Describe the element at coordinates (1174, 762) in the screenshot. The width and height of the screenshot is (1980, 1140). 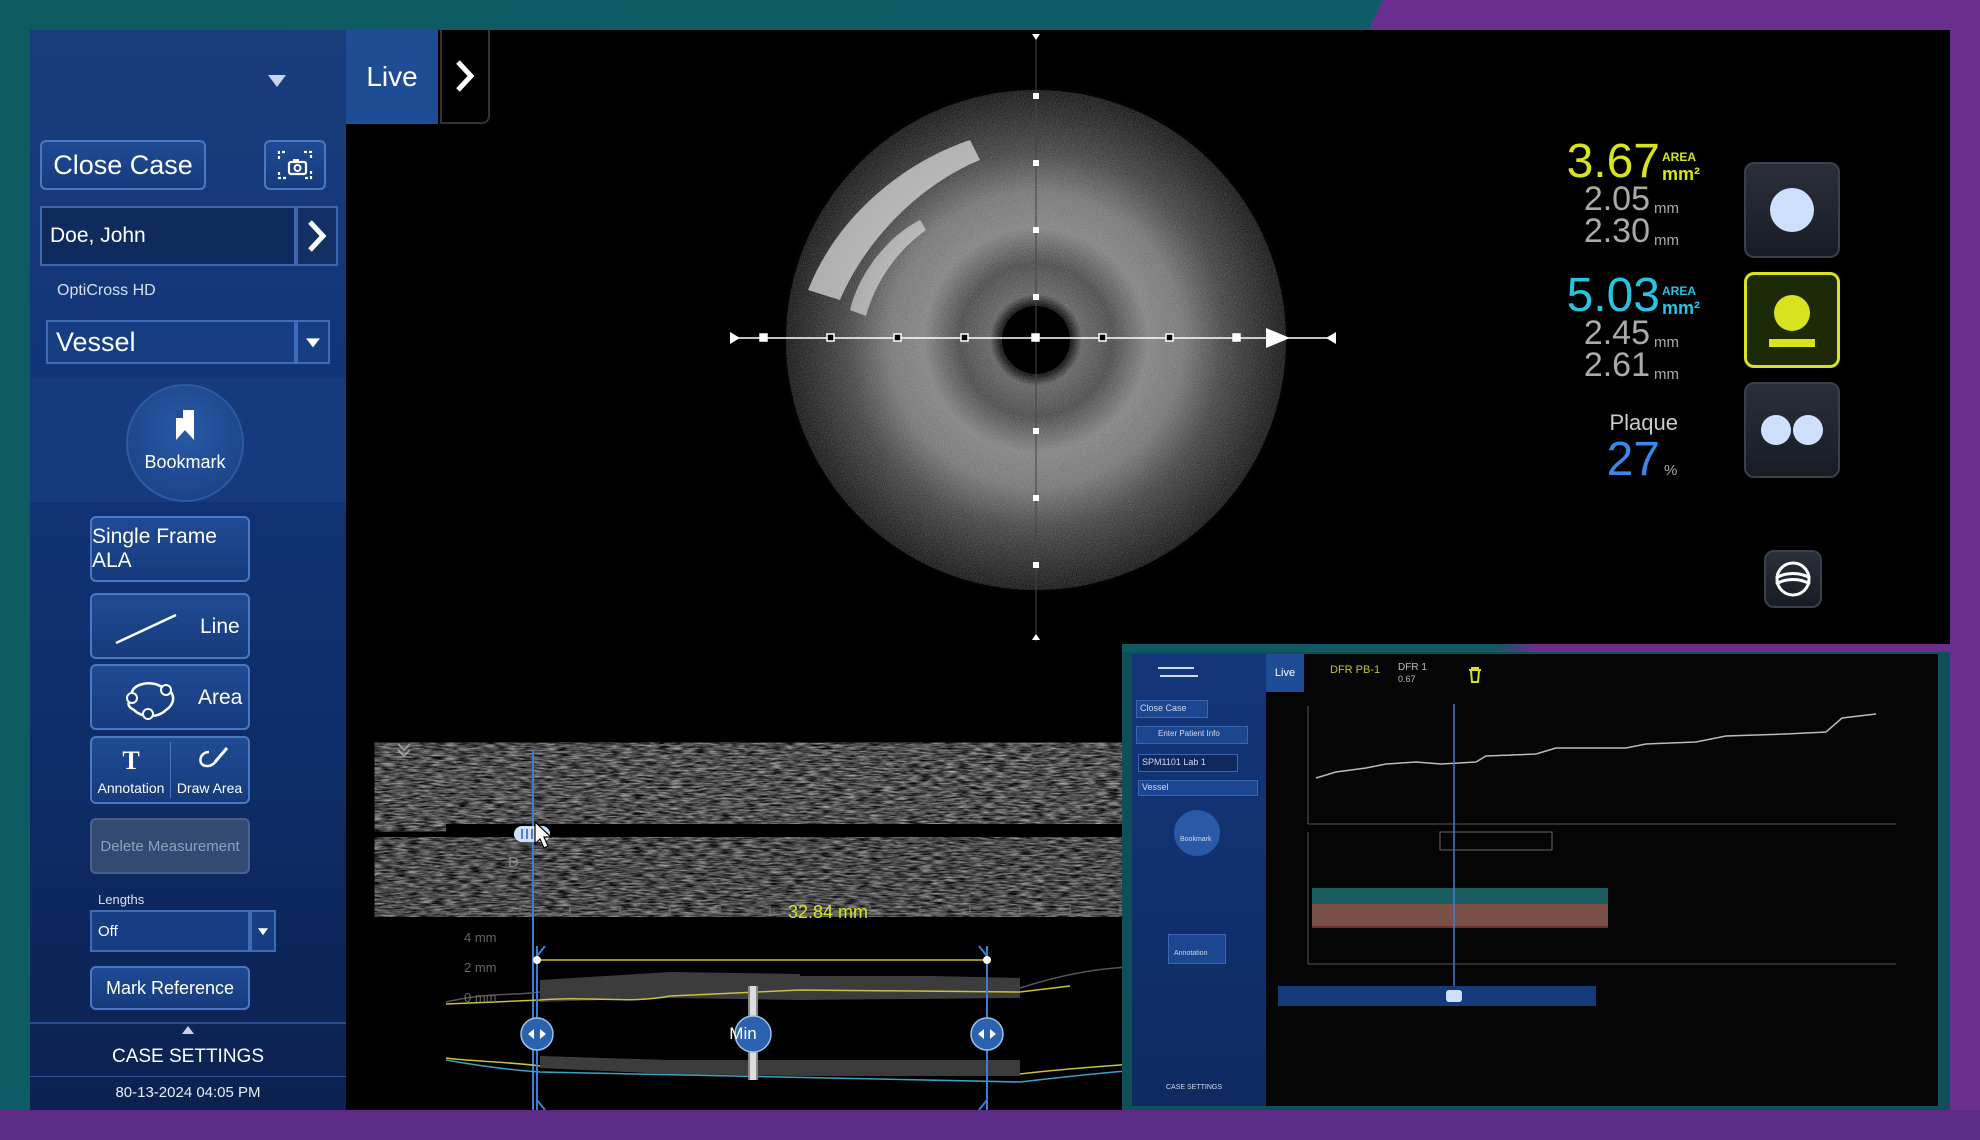
I see `inset-lab-label: SPM1101 Lab 1` at that location.